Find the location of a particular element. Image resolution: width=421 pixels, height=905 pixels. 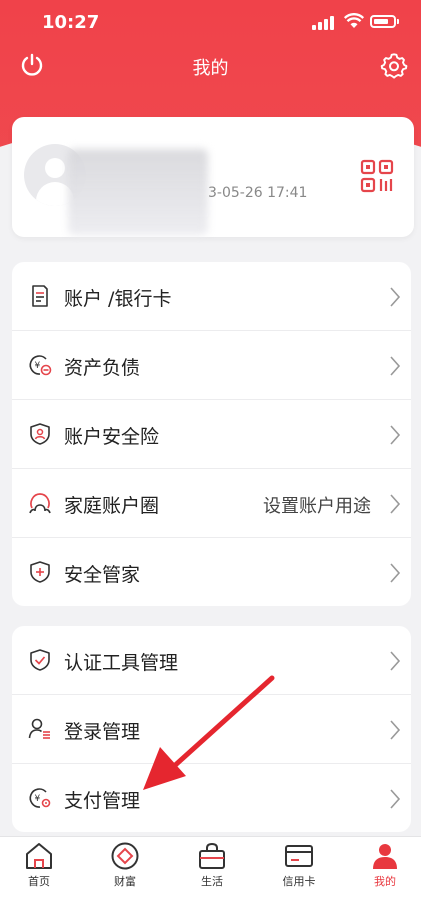

menu-item-label: 安全管家 is located at coordinates (102, 575).